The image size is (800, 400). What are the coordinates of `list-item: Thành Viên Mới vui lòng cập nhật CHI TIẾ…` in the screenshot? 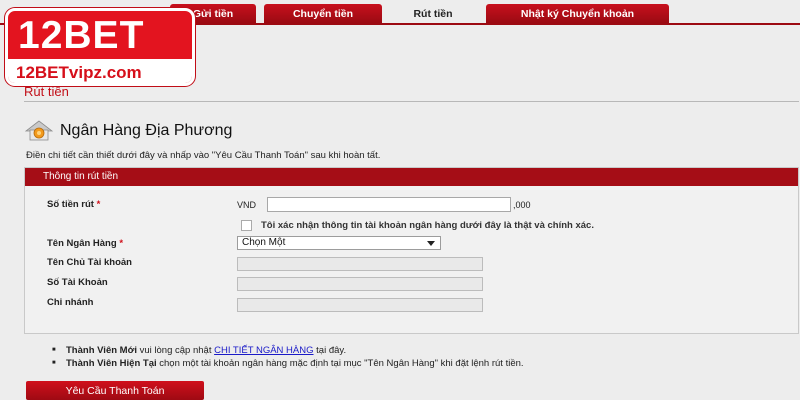 It's located at (288, 350).